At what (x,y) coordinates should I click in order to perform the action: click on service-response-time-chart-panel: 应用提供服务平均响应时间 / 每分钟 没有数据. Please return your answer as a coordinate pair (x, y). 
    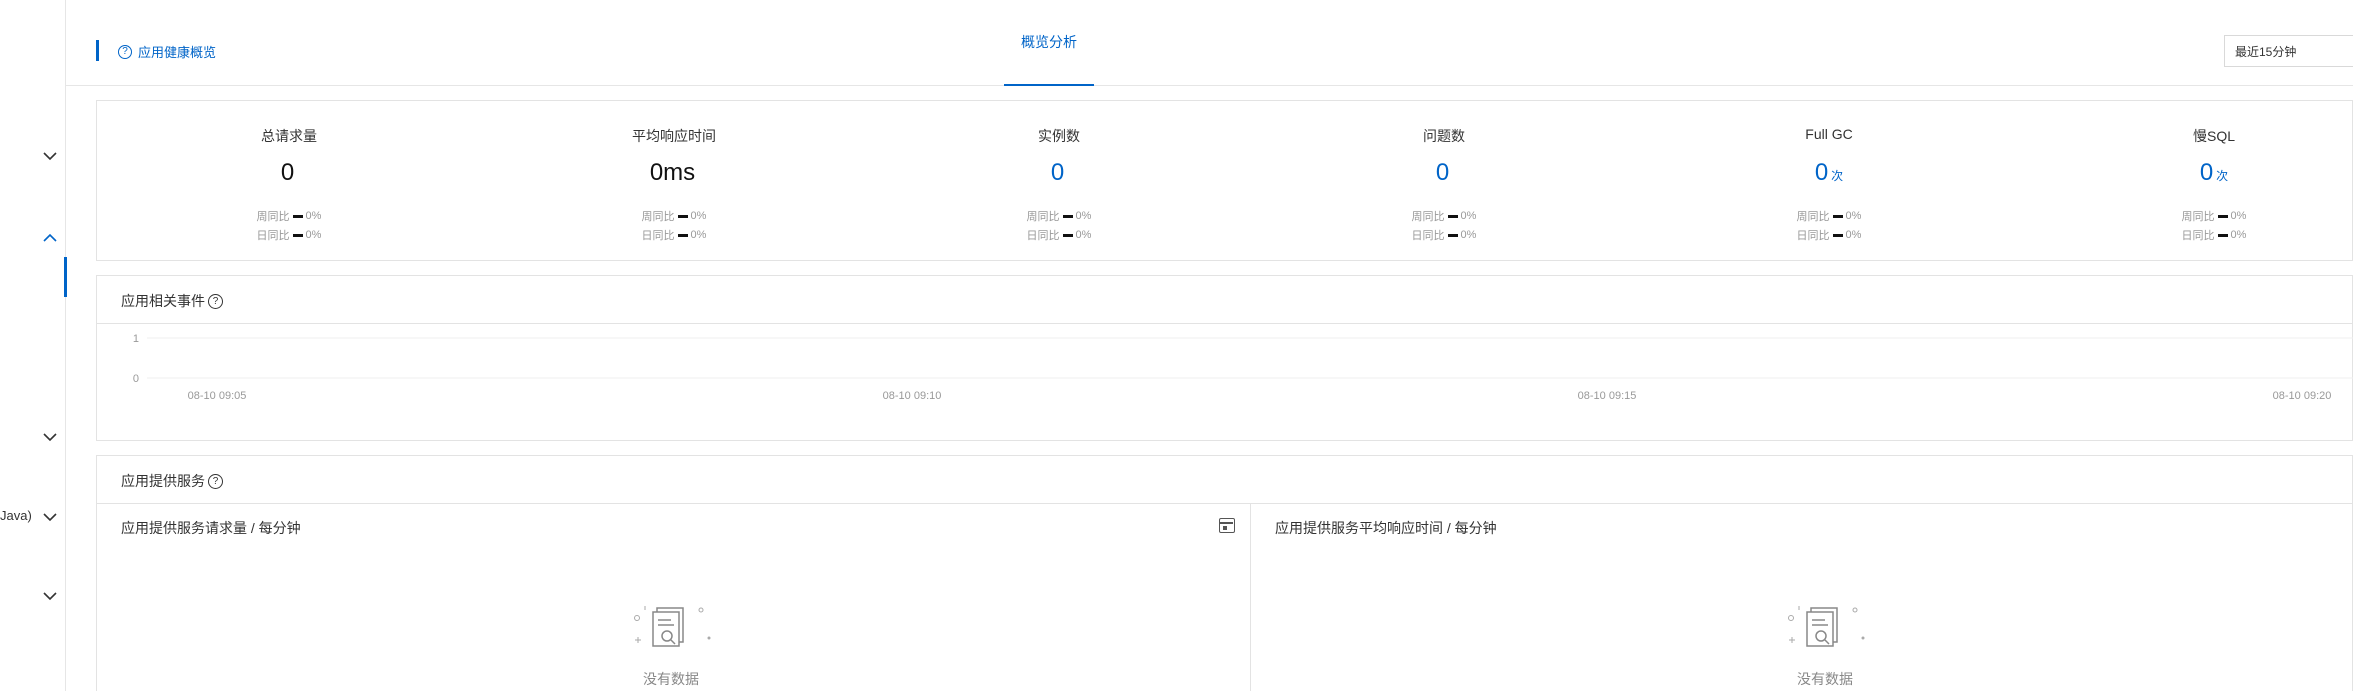
    Looking at the image, I should click on (1802, 597).